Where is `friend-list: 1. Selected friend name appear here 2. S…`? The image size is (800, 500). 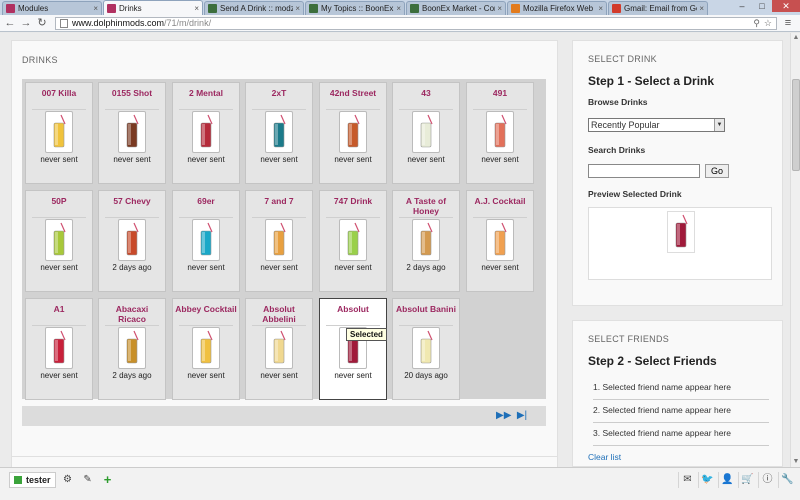 friend-list: 1. Selected friend name appear here 2. S… is located at coordinates (687, 411).